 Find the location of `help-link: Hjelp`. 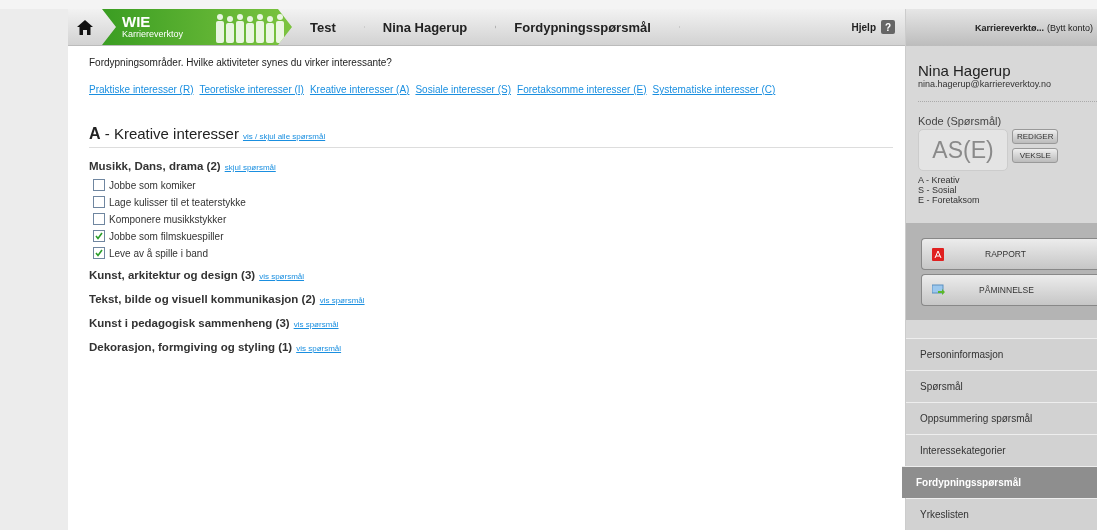

help-link: Hjelp is located at coordinates (863, 27).